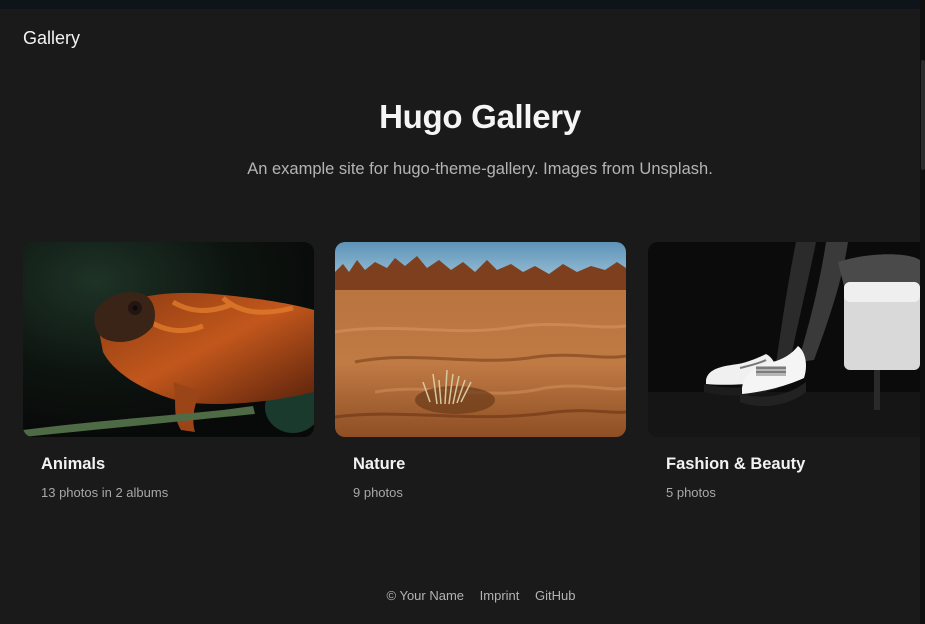 The width and height of the screenshot is (925, 624). Describe the element at coordinates (378, 492) in the screenshot. I see `album-photo-count: 9 photos` at that location.